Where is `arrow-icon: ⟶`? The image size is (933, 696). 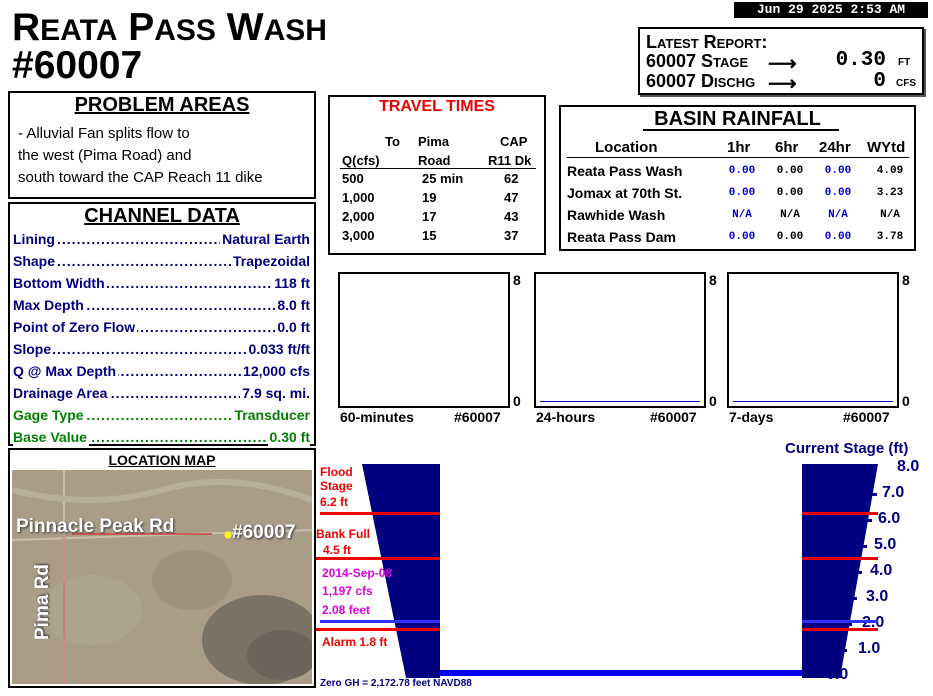 arrow-icon: ⟶ is located at coordinates (782, 84).